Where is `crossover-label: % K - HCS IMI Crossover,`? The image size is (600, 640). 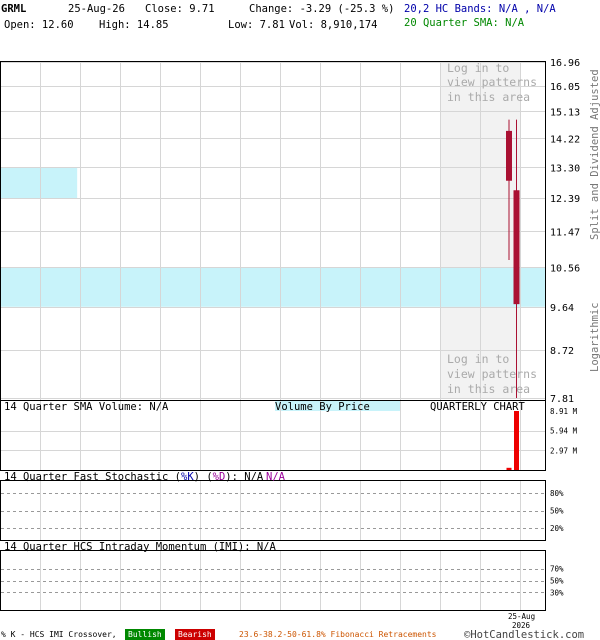
crossover-label: % K - HCS IMI Crossover, is located at coordinates (59, 634).